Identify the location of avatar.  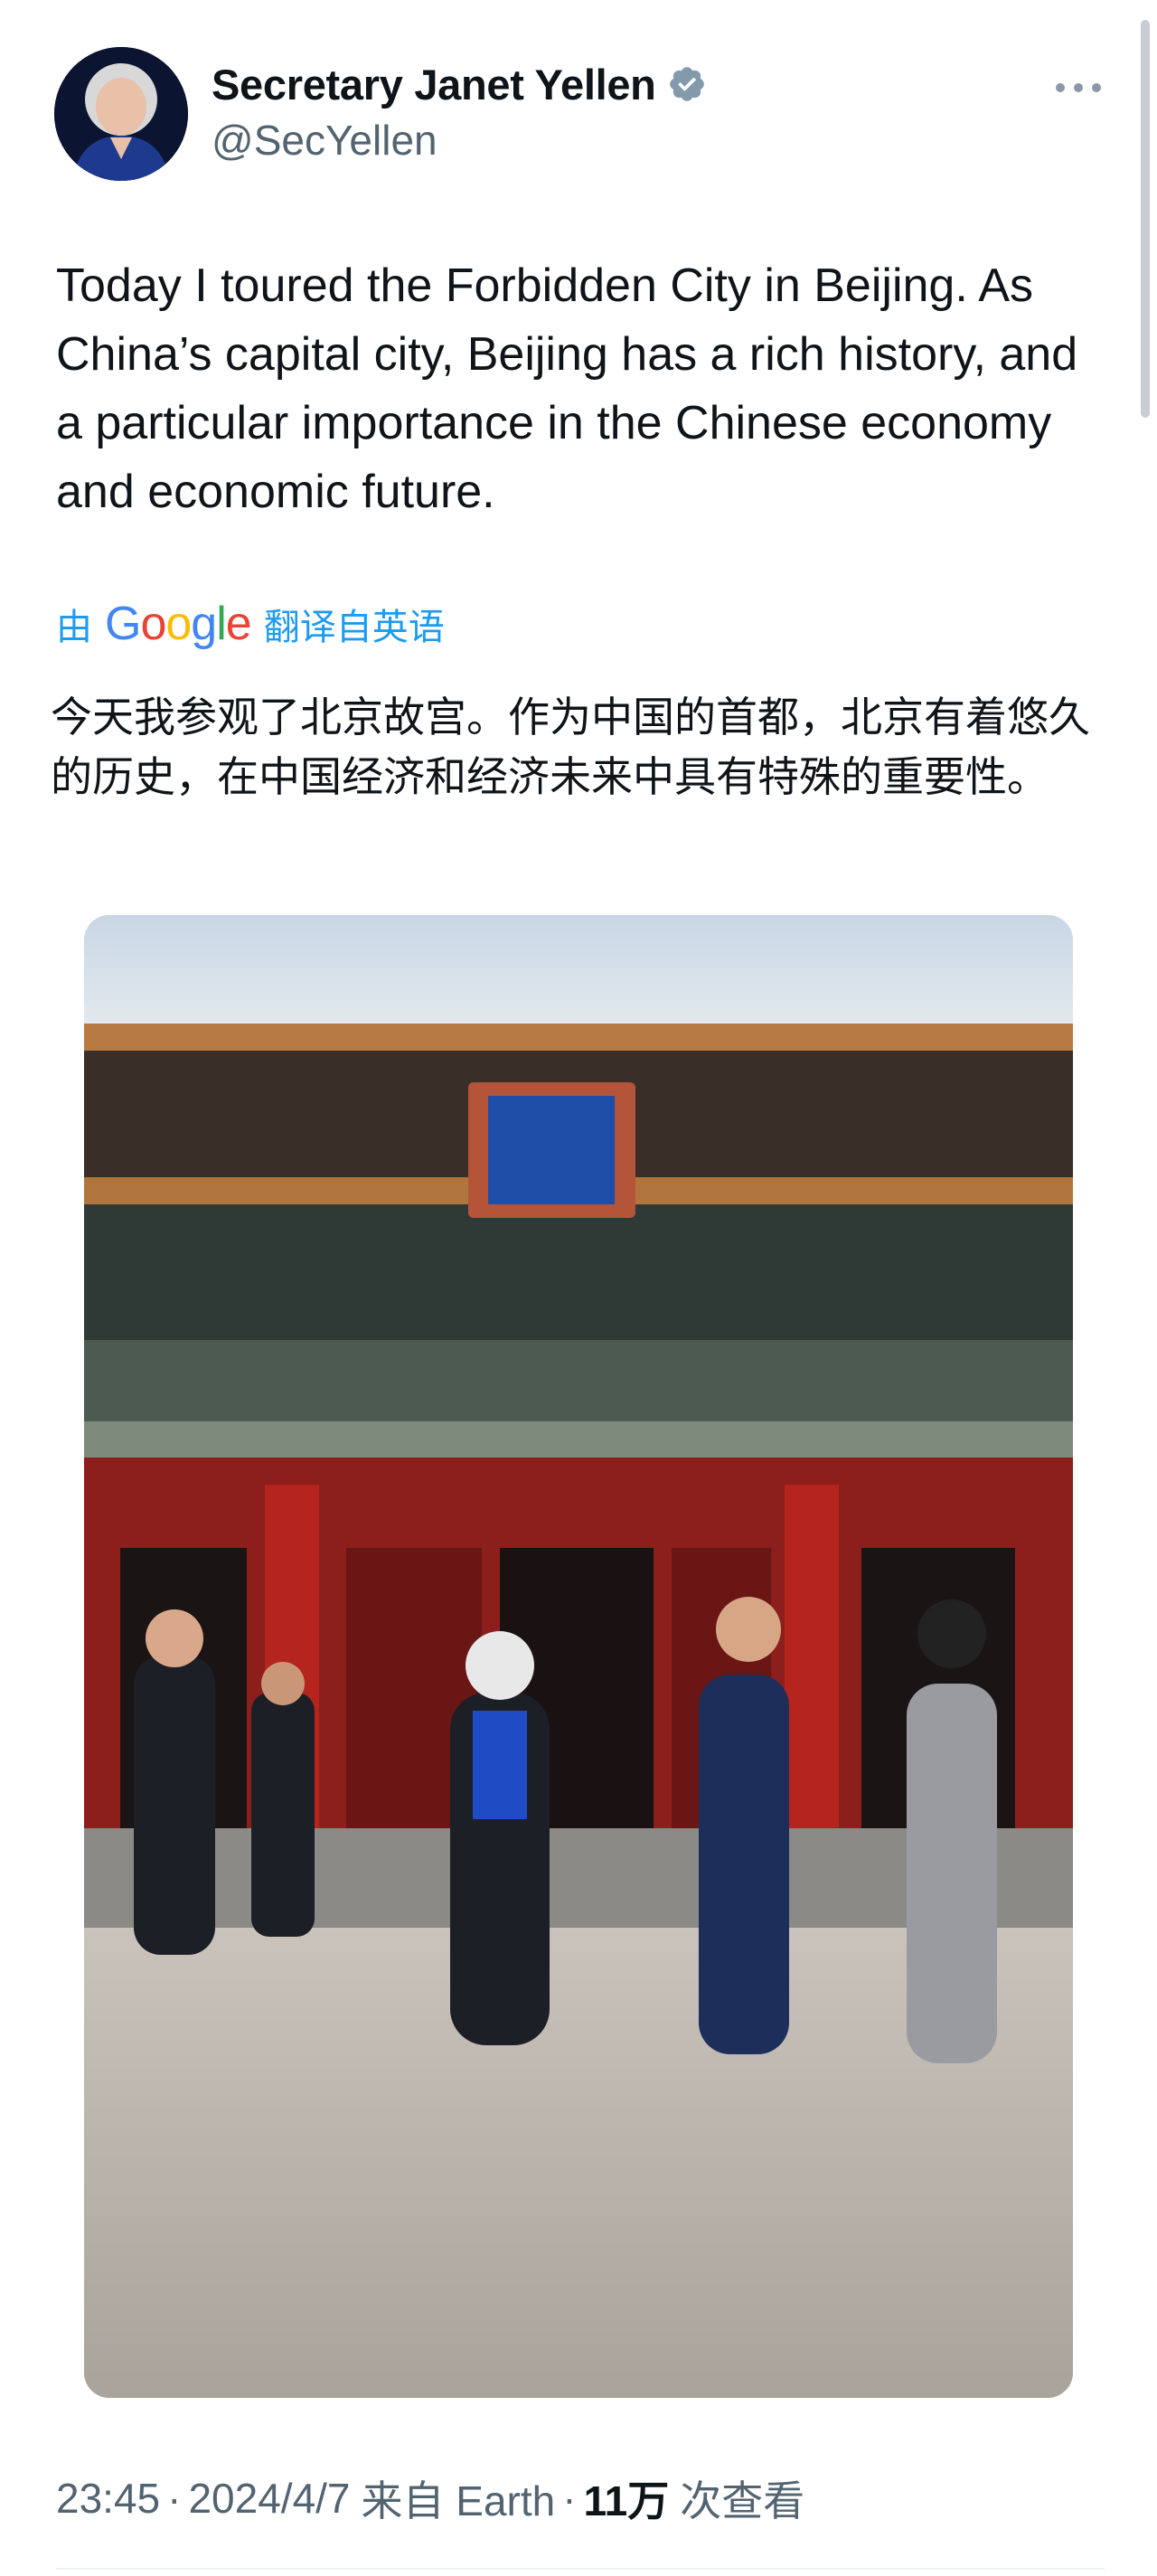
(121, 114).